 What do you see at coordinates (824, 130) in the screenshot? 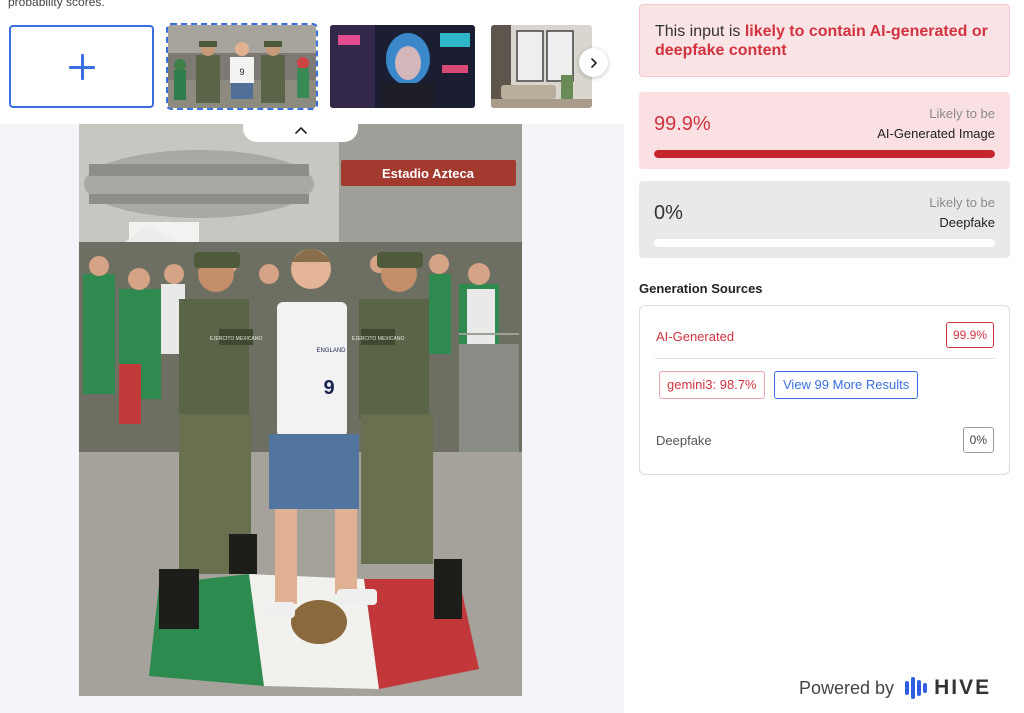
I see `ai-generated-score-card: 99.9% Likely to be AI-Generated Image` at bounding box center [824, 130].